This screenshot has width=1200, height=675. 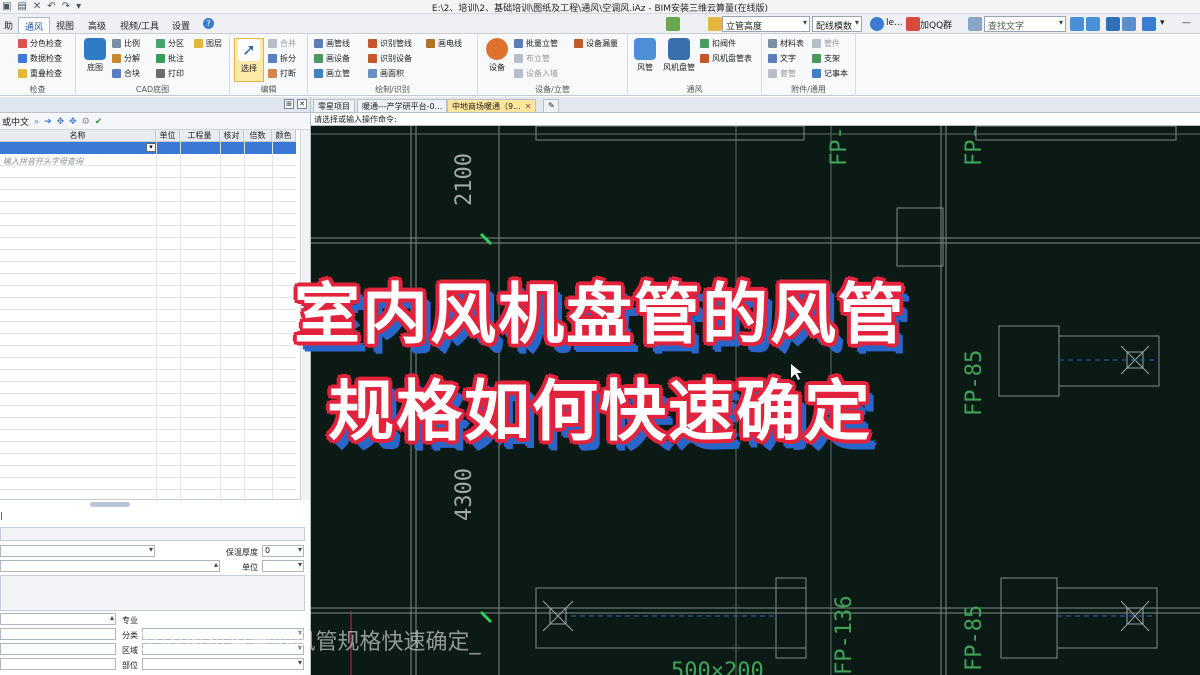 What do you see at coordinates (152, 593) in the screenshot?
I see `props-notes-box` at bounding box center [152, 593].